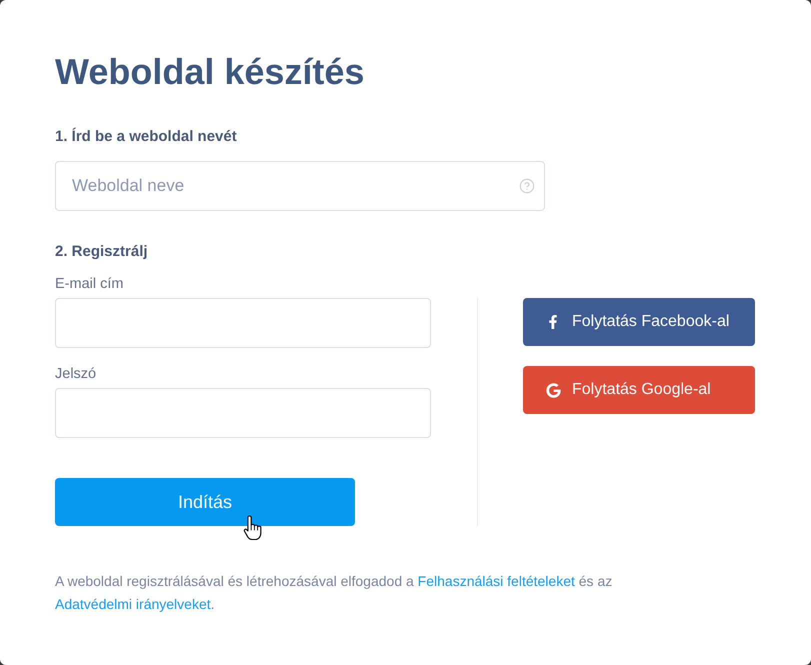 This screenshot has height=665, width=811. Describe the element at coordinates (300, 186) in the screenshot. I see `site-name-field: Weboldal neve` at that location.